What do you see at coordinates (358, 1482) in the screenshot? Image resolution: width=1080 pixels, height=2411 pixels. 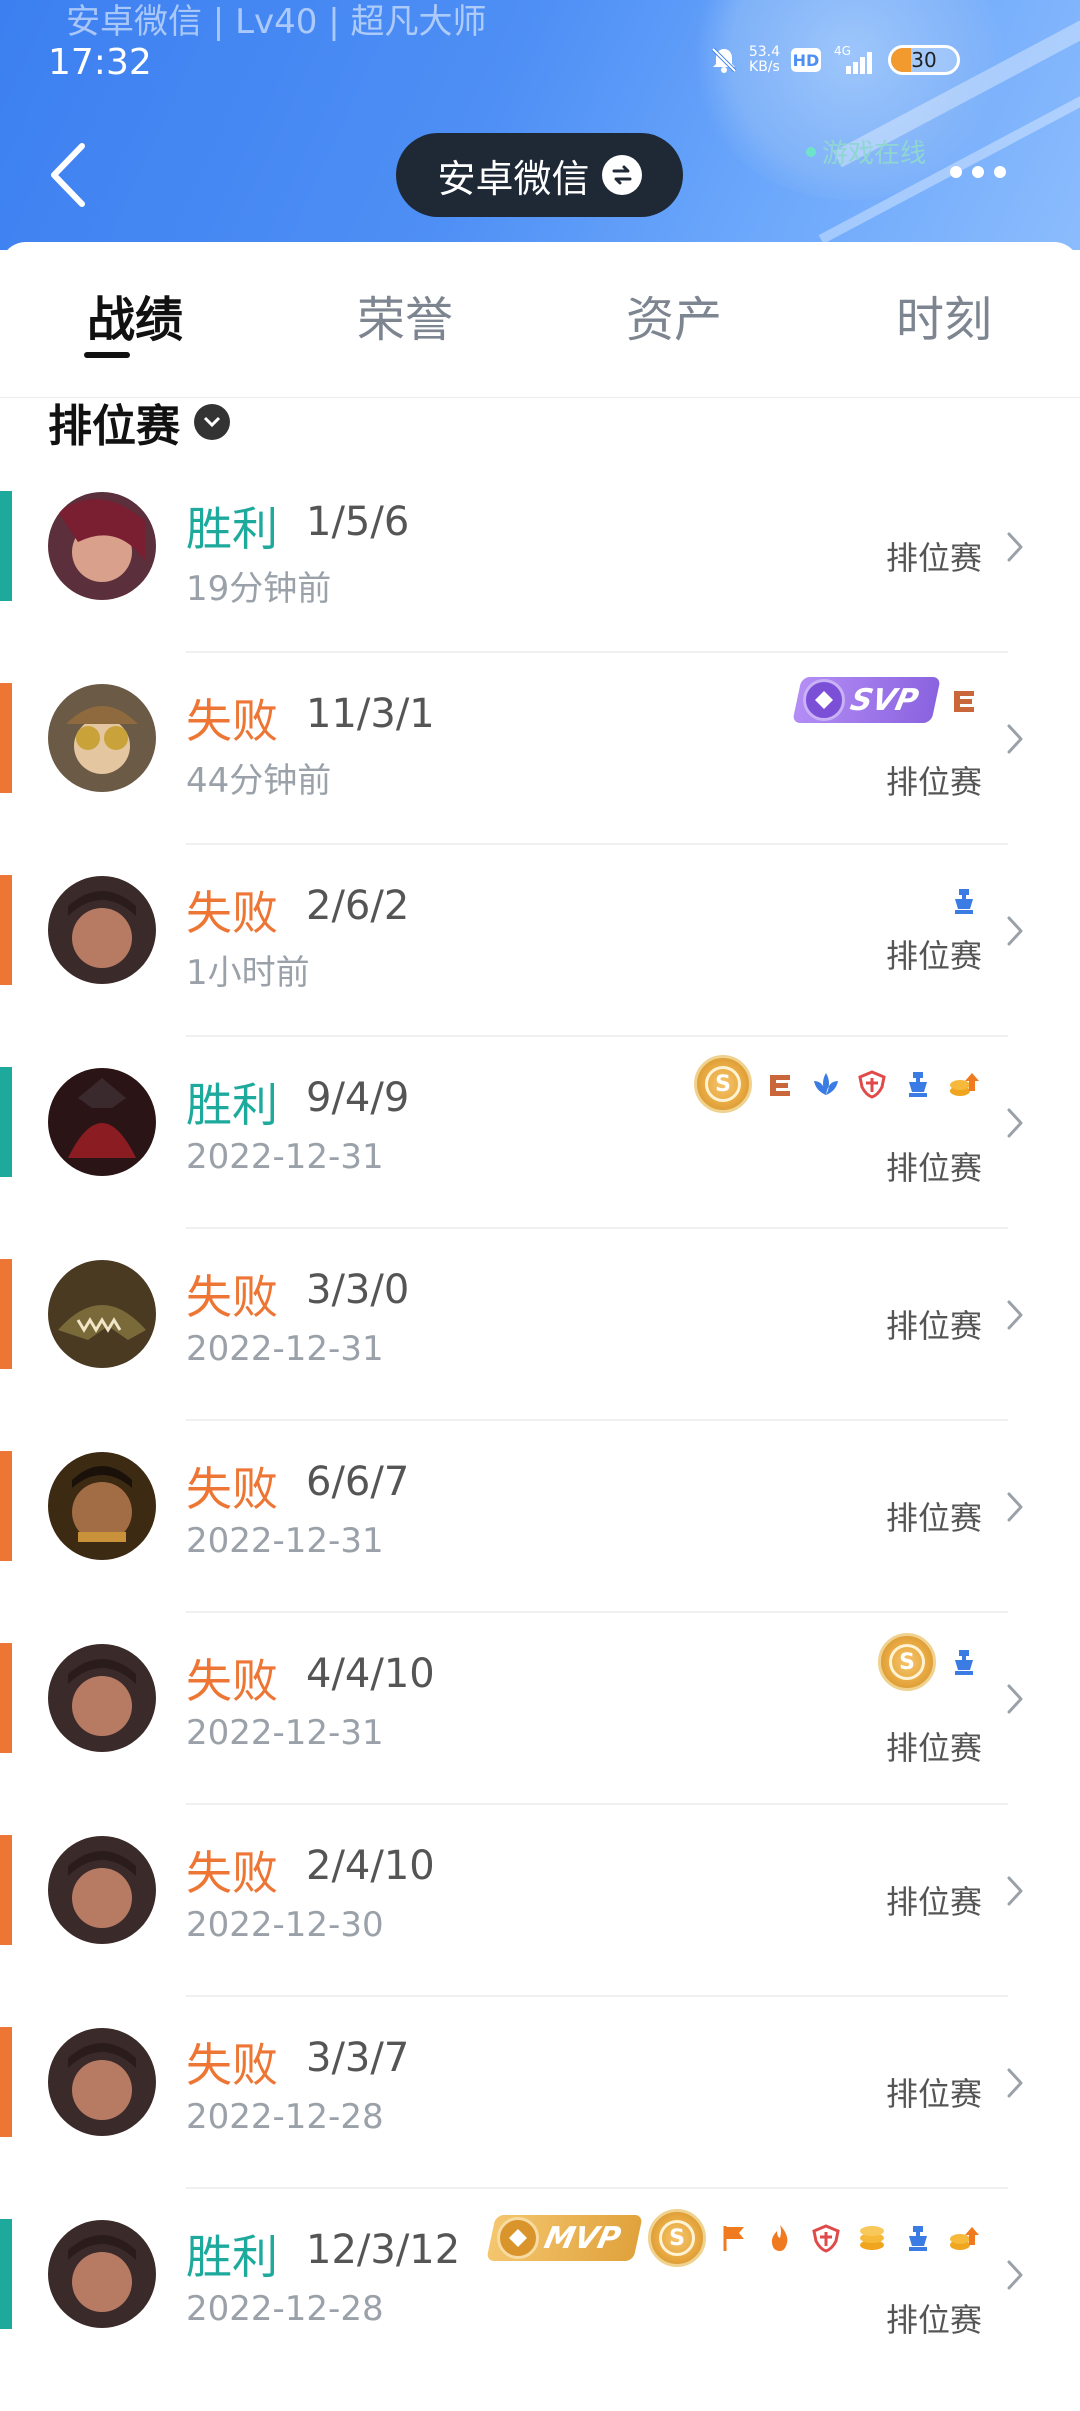 I see `match-kda: 6/6/7` at bounding box center [358, 1482].